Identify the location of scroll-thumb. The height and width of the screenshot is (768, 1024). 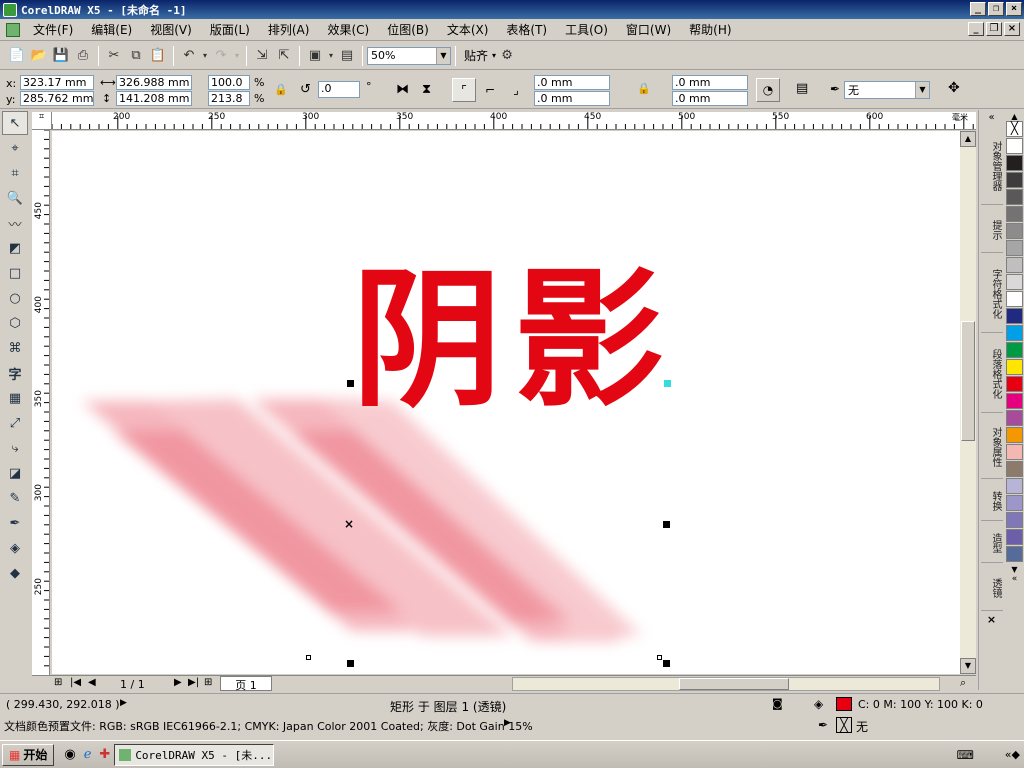
(968, 381).